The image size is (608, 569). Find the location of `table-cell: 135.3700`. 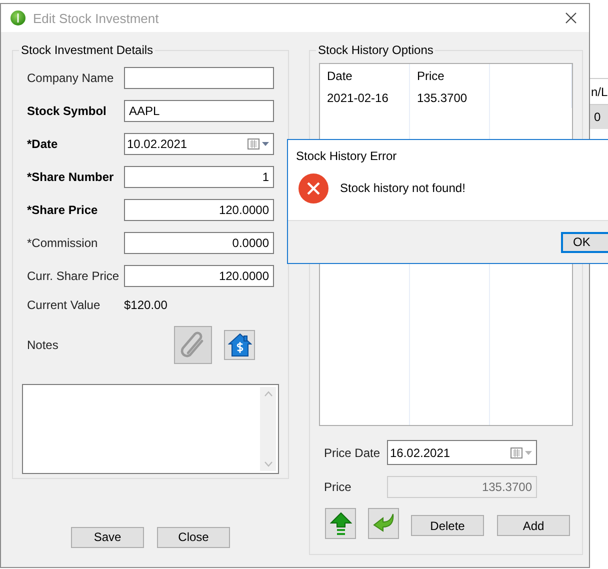

table-cell: 135.3700 is located at coordinates (450, 97).